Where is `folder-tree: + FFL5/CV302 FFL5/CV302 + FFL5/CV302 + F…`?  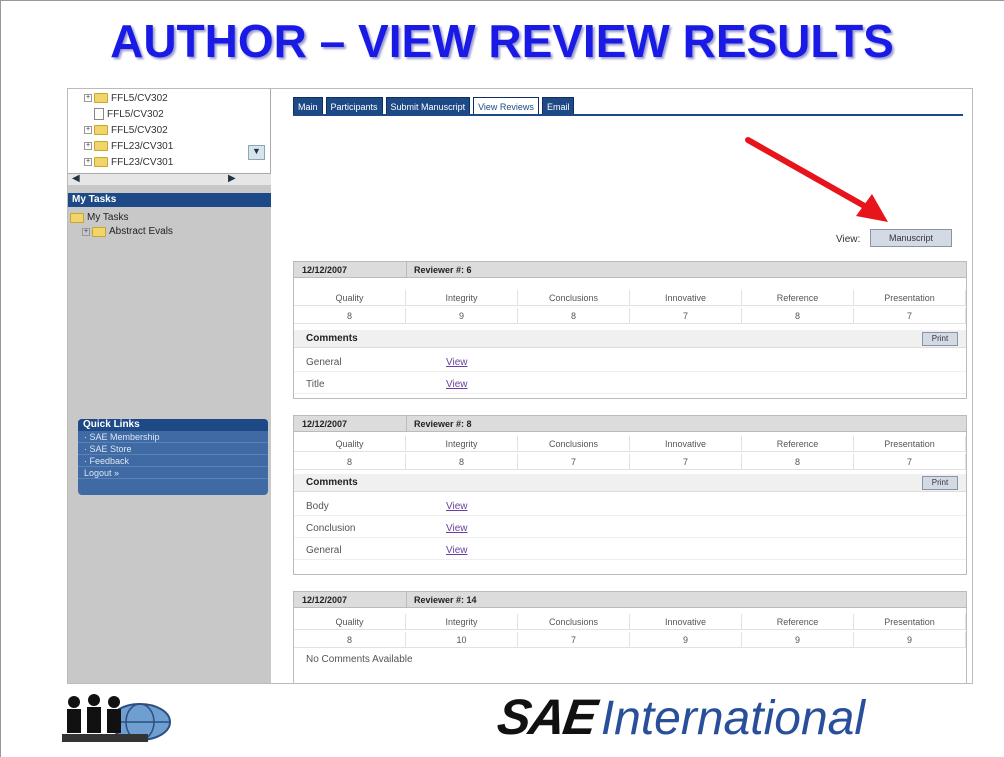 folder-tree: + FFL5/CV302 FFL5/CV302 + FFL5/CV302 + F… is located at coordinates (169, 137).